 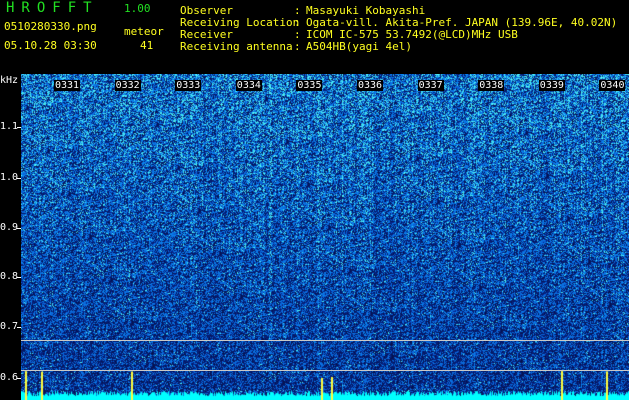 What do you see at coordinates (430, 85) in the screenshot?
I see `time-tick-label: 0337` at bounding box center [430, 85].